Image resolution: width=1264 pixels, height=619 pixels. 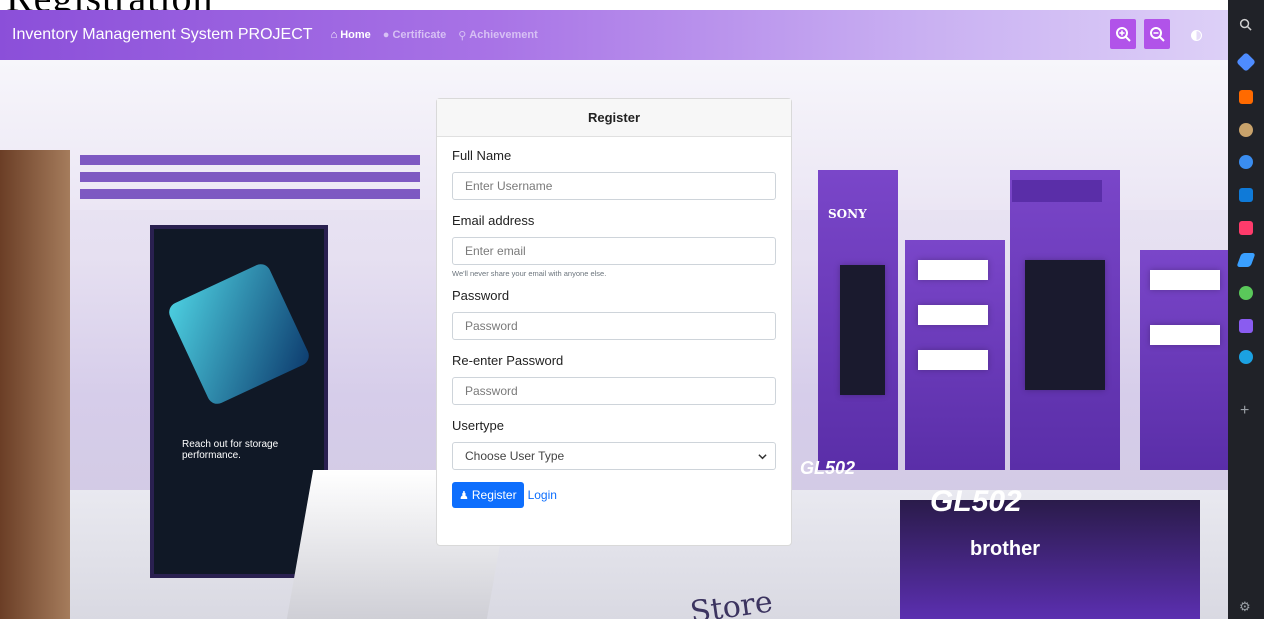 I want to click on add-icon: +, so click(x=1244, y=411).